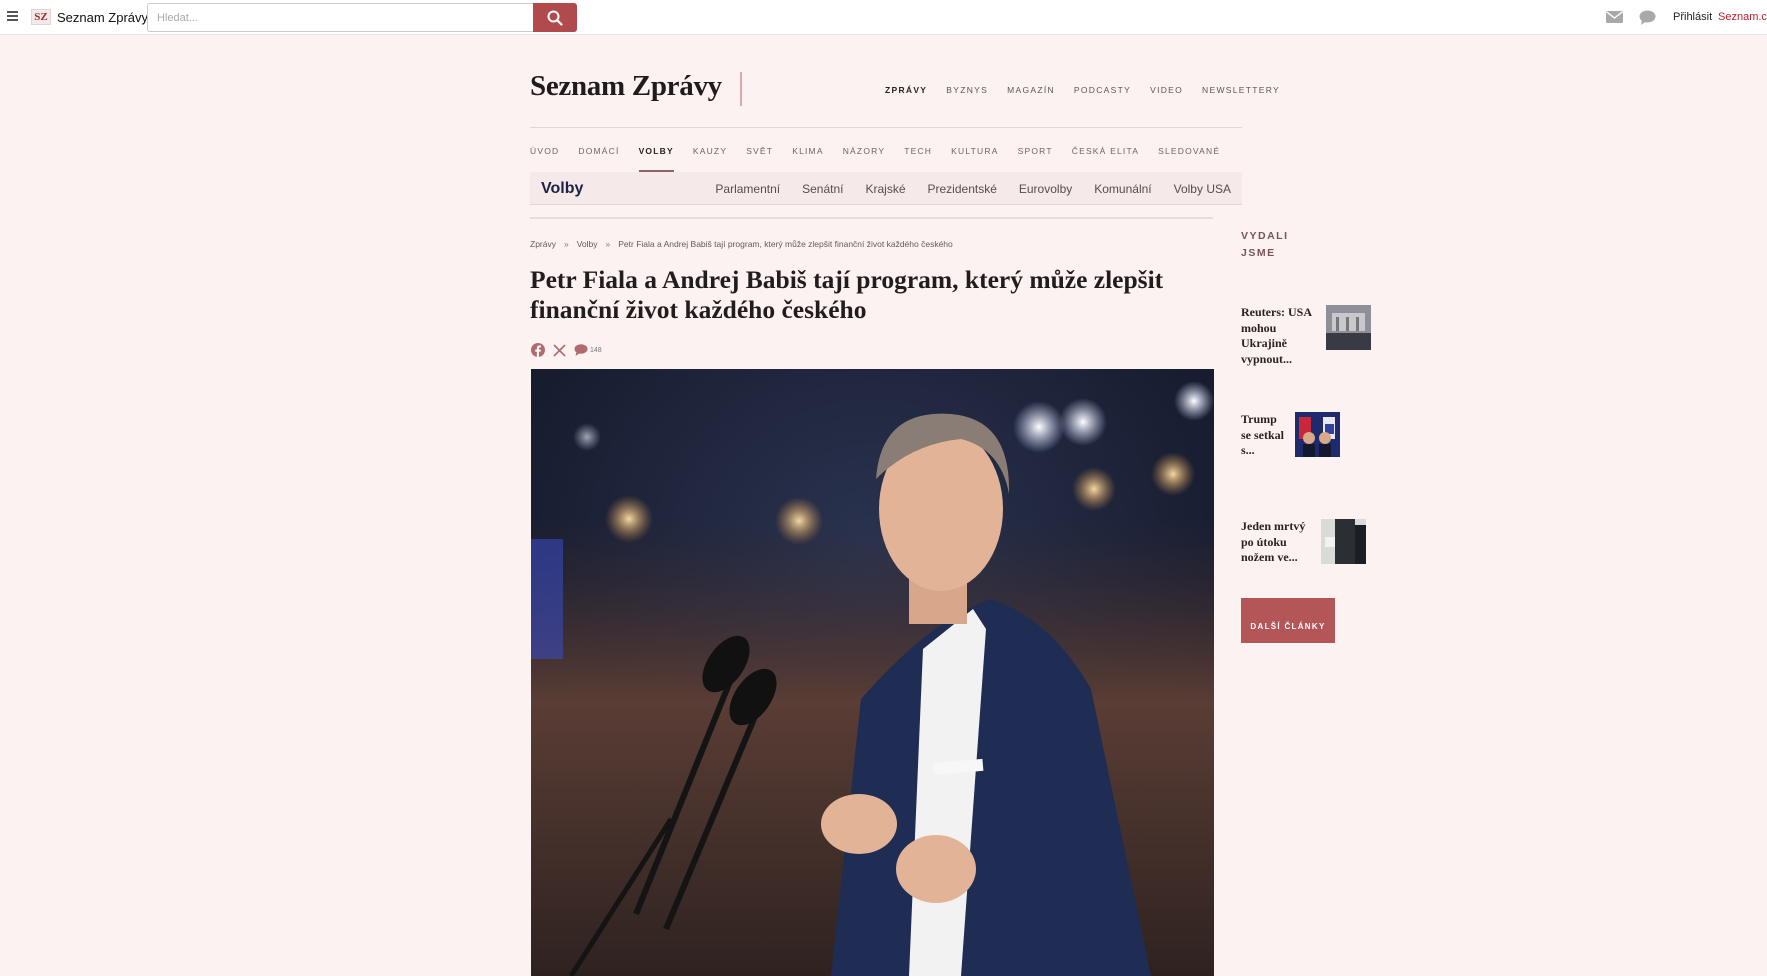 This screenshot has width=1767, height=976. I want to click on volby-link-prezidentske: Prezidentské, so click(962, 189).